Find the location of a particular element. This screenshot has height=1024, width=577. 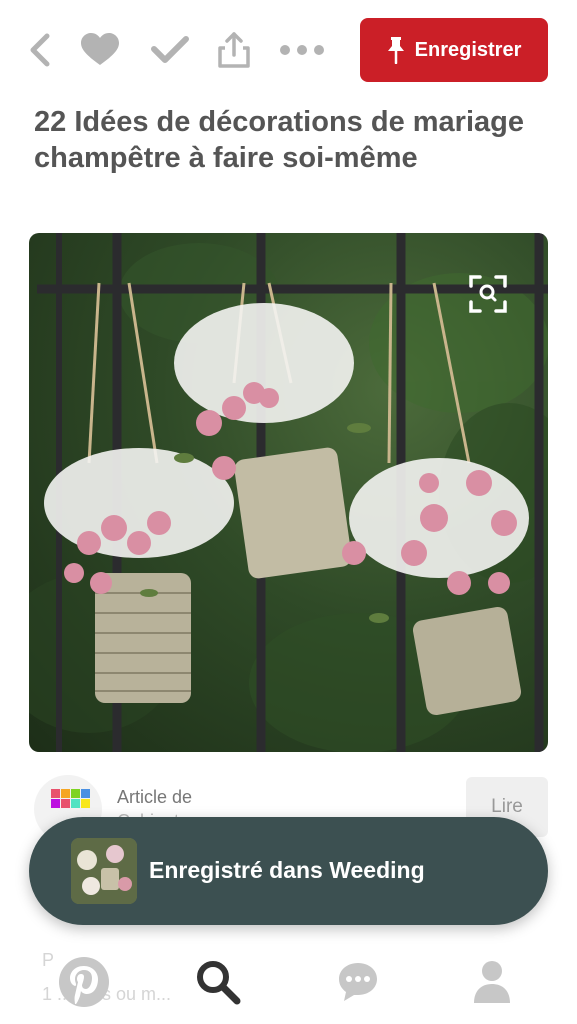

chevron-left-icon is located at coordinates (40, 50).